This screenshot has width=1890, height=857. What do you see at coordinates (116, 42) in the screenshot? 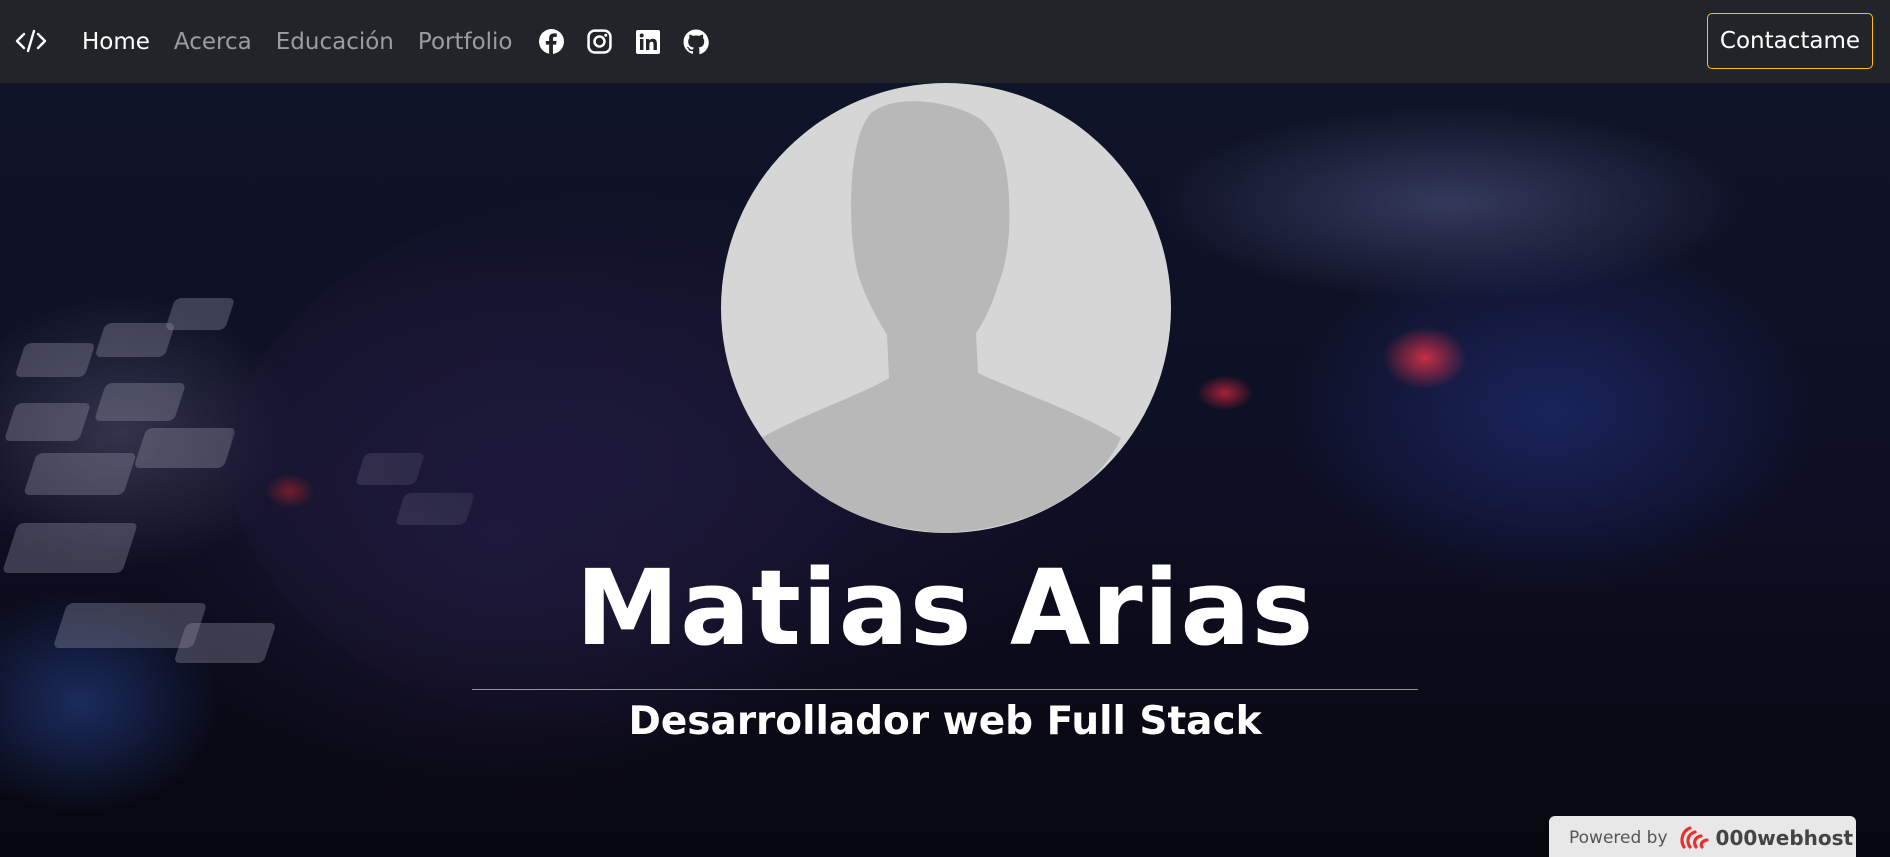
I see `nav-link-home: Home` at bounding box center [116, 42].